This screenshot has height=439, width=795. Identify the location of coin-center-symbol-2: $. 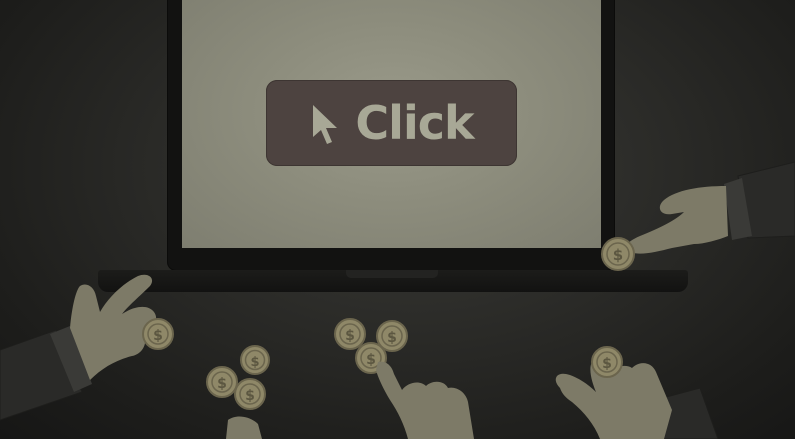
(392, 338).